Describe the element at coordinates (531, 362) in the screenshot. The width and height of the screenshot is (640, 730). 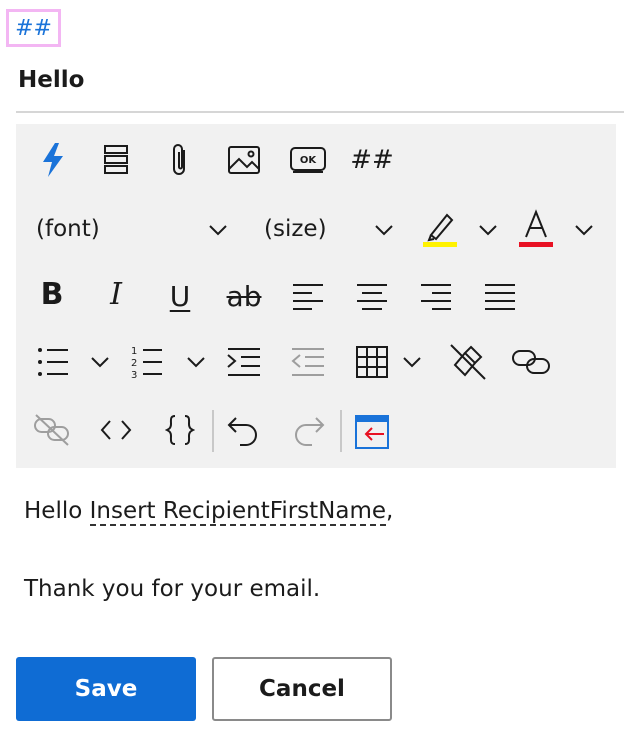
I see `link-icon` at that location.